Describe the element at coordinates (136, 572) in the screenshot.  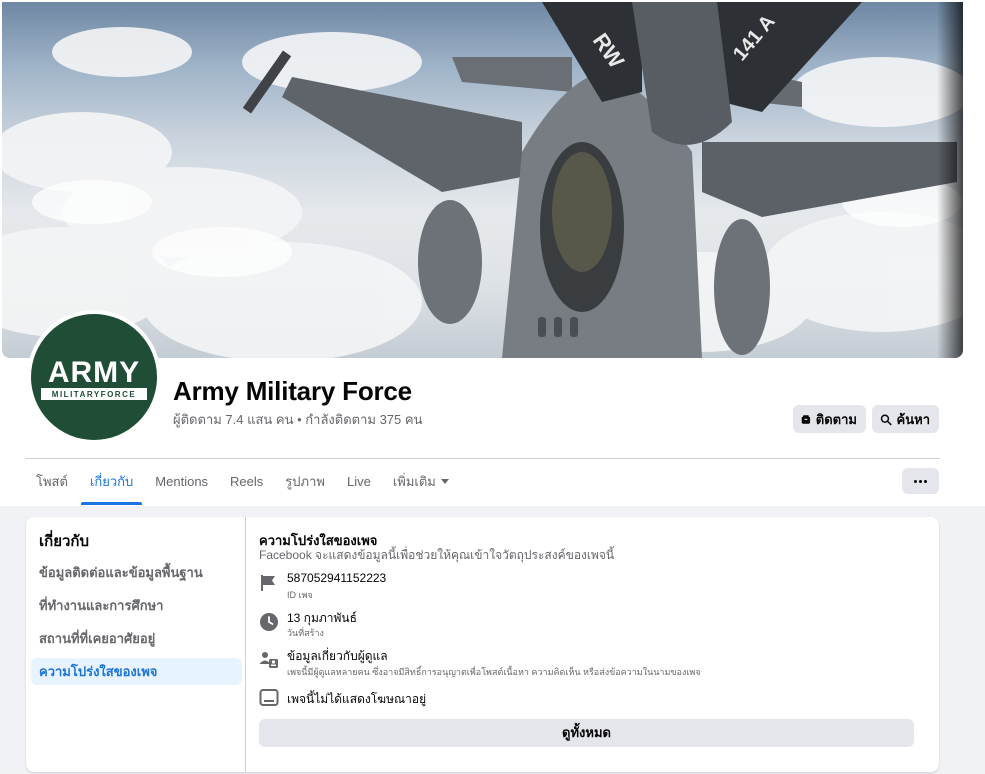
I see `sidebar-item-contact-info: ข้อมูลติดต่อและข้อมูลพื้นฐาน` at that location.